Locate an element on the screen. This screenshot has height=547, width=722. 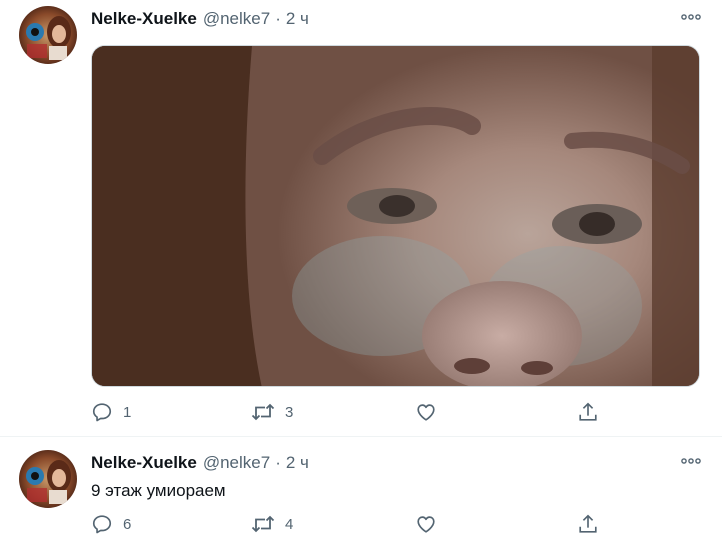
reply-count: 6 is located at coordinates (127, 524).